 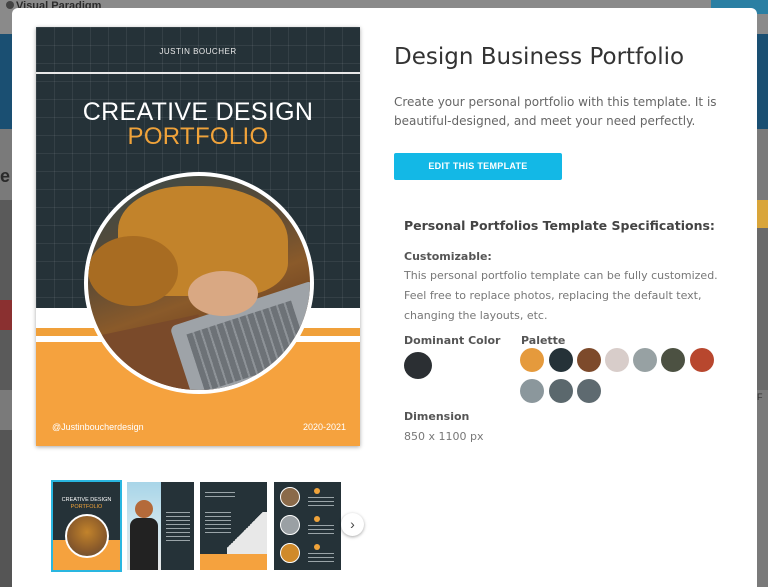 I want to click on template-title: Design Business Portfolio, so click(x=539, y=57).